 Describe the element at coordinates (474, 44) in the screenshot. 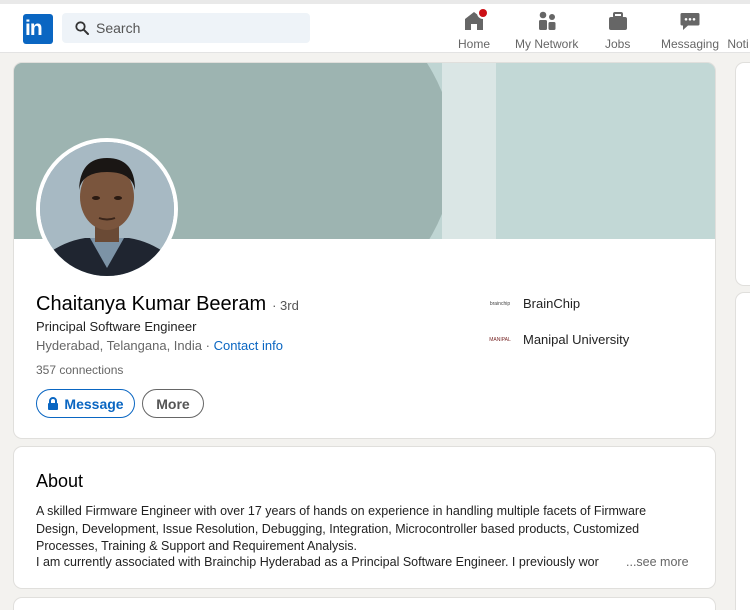

I see `nav-home-label: Home` at that location.